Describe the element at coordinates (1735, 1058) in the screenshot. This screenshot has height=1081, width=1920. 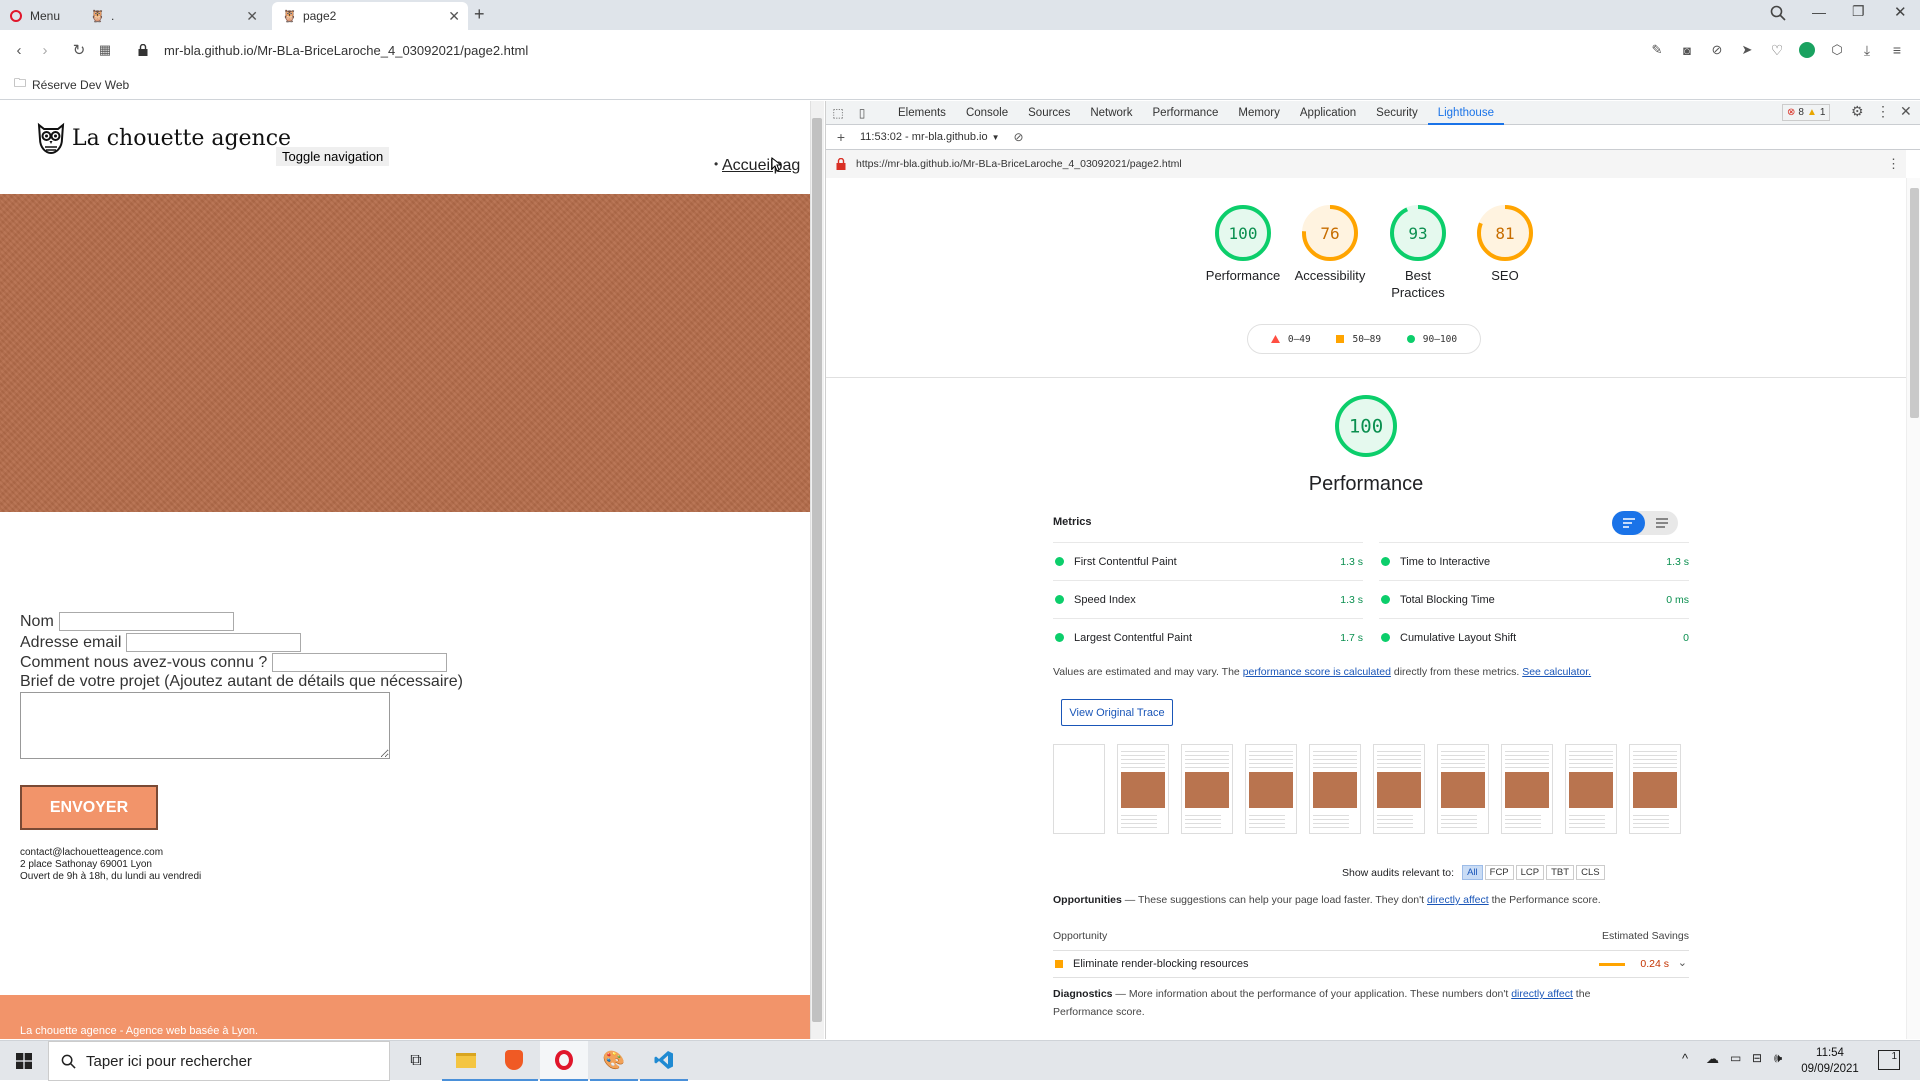
I see `battery-icon: ▭` at that location.